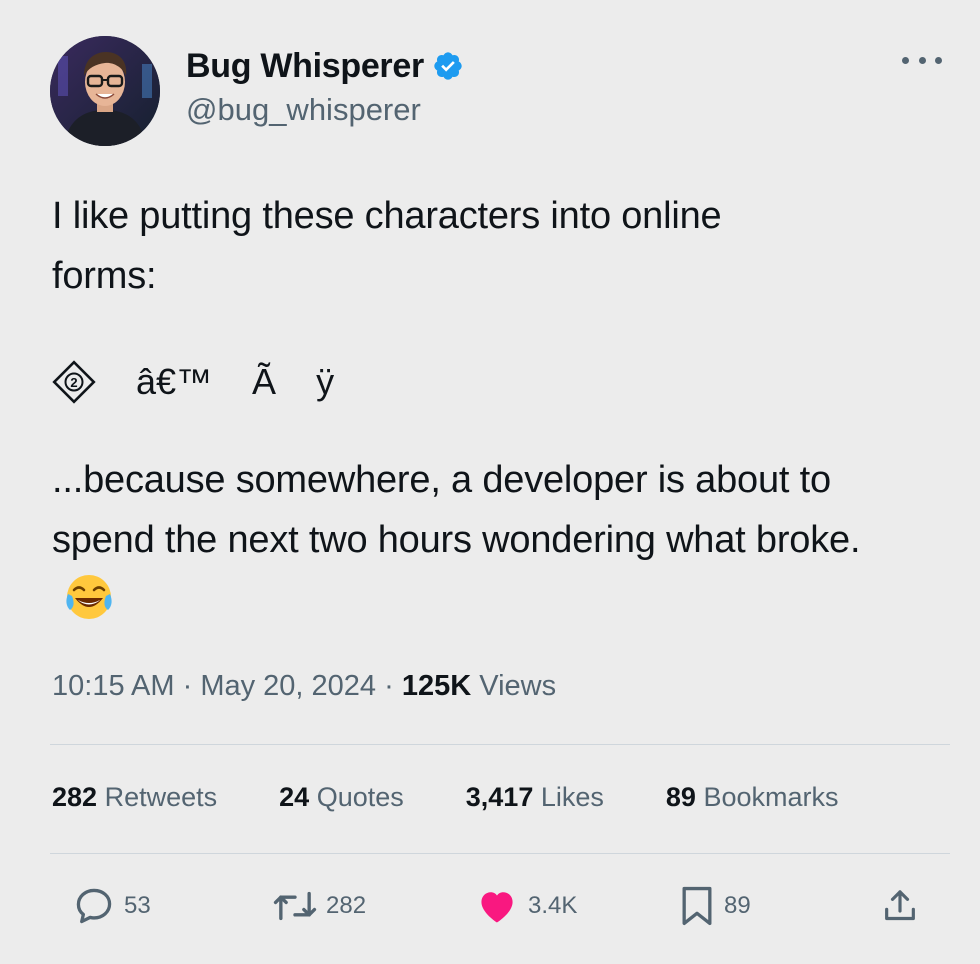 This screenshot has height=964, width=980. I want to click on stat-label: Bookmarks, so click(771, 797).